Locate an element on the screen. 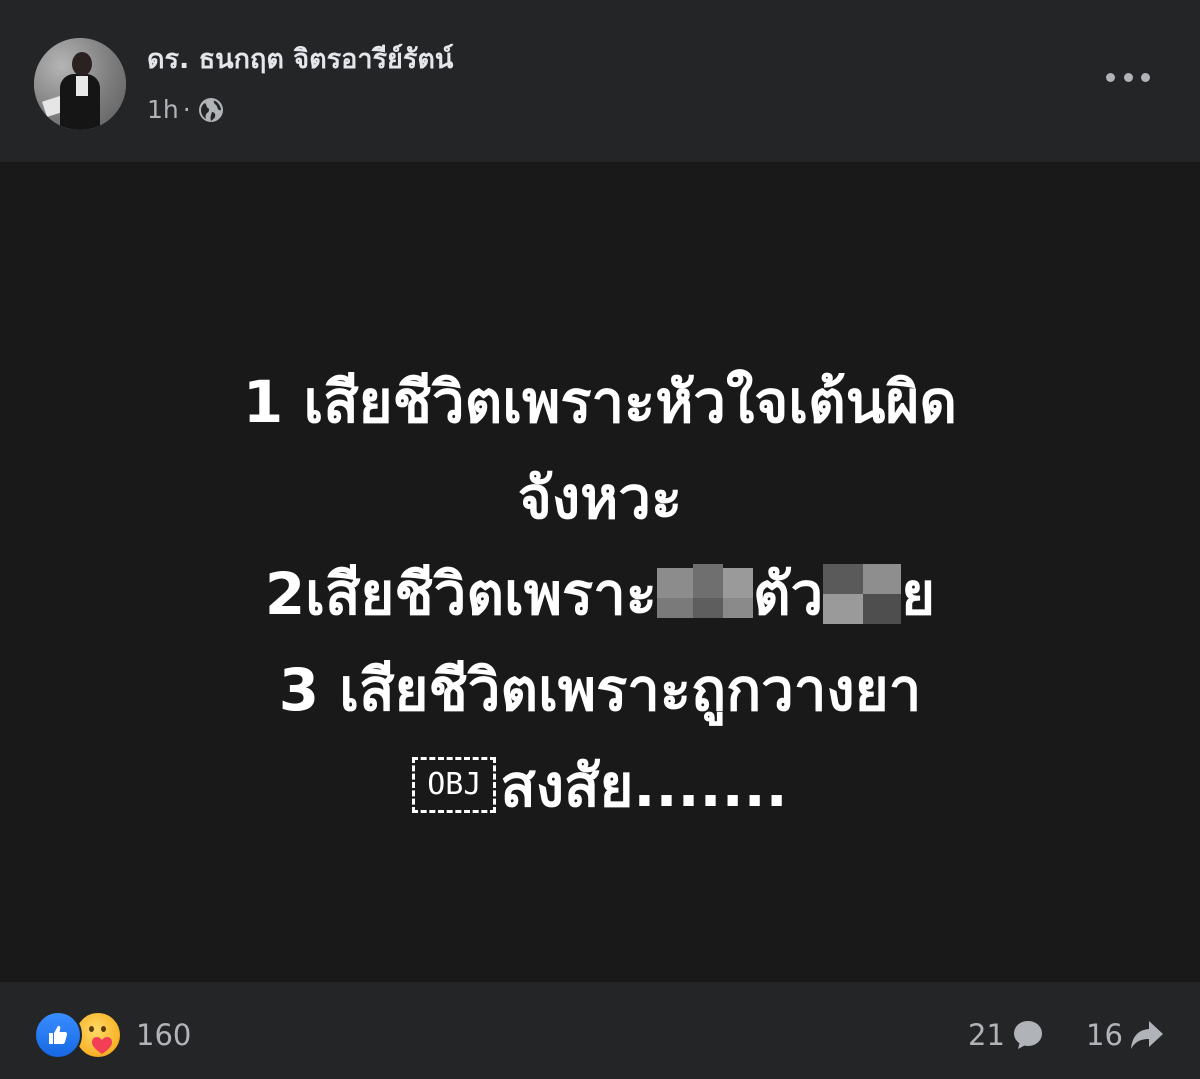 Image resolution: width=1200 pixels, height=1079 pixels. comments-count-button: 21 is located at coordinates (1006, 1035).